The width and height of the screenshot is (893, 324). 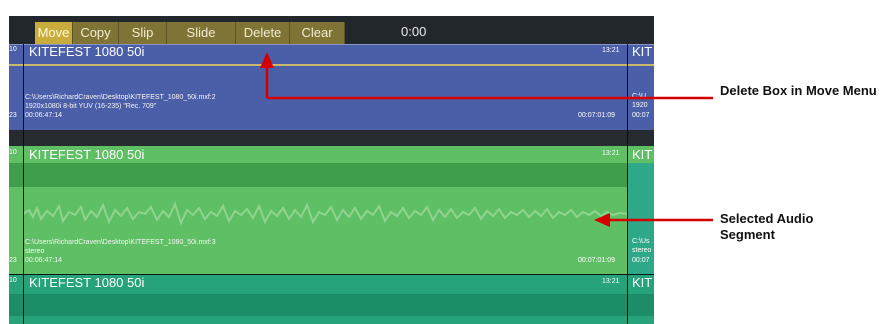 I want to click on selected-audio-annotation: Selected Audio Segment, so click(x=767, y=226).